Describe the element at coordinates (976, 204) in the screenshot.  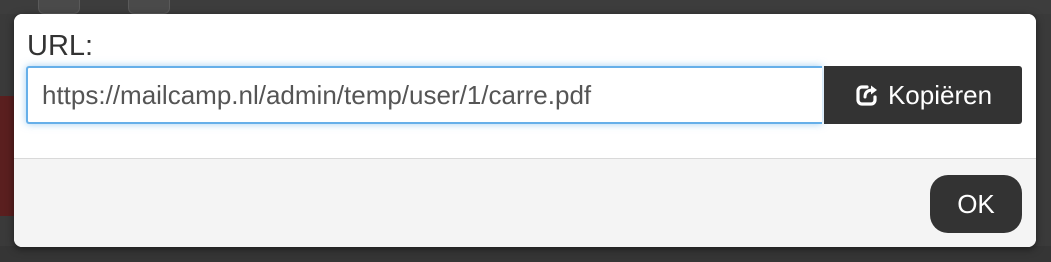
I see `ok-button: OK` at that location.